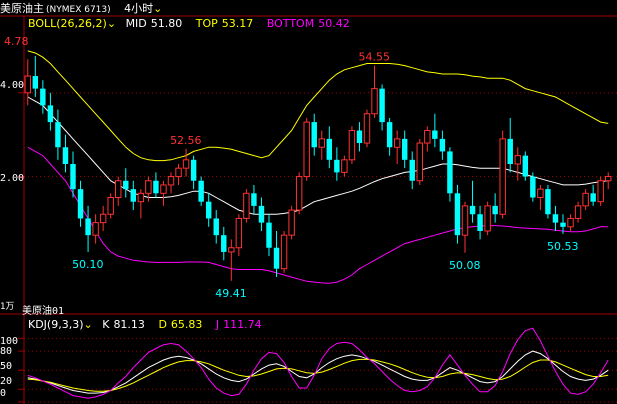  I want to click on price-extreme-label: 54.55, so click(375, 57).